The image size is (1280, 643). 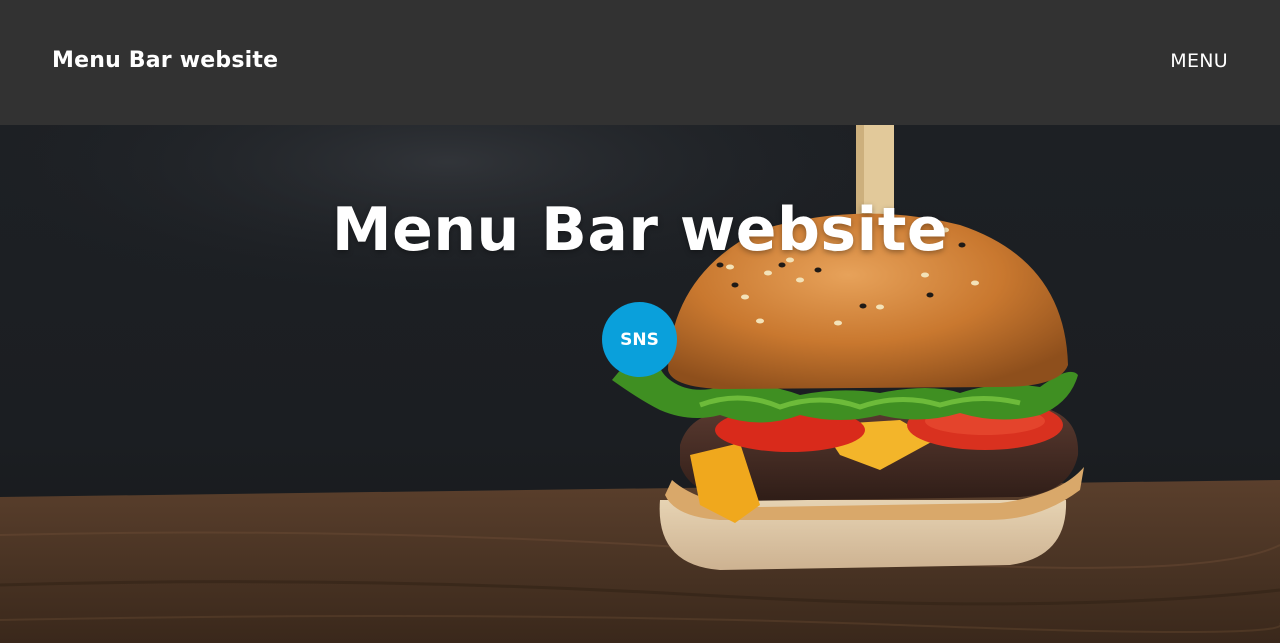 What do you see at coordinates (1199, 61) in the screenshot?
I see `menu-button: MENU` at bounding box center [1199, 61].